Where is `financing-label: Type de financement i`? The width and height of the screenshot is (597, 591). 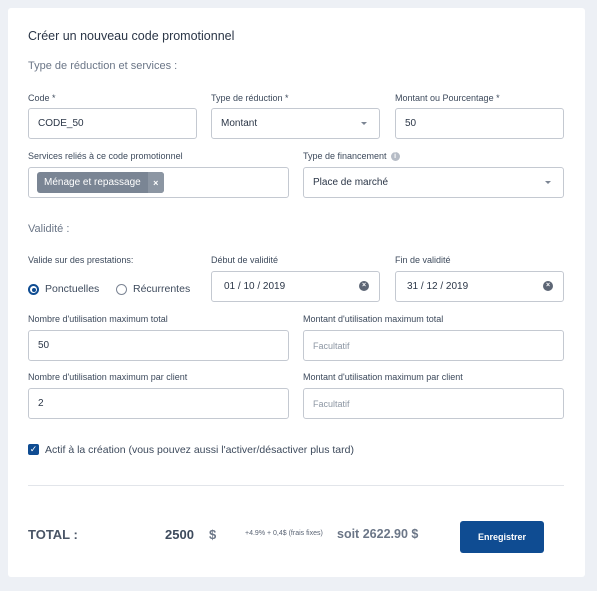
financing-label: Type de financement i is located at coordinates (351, 156).